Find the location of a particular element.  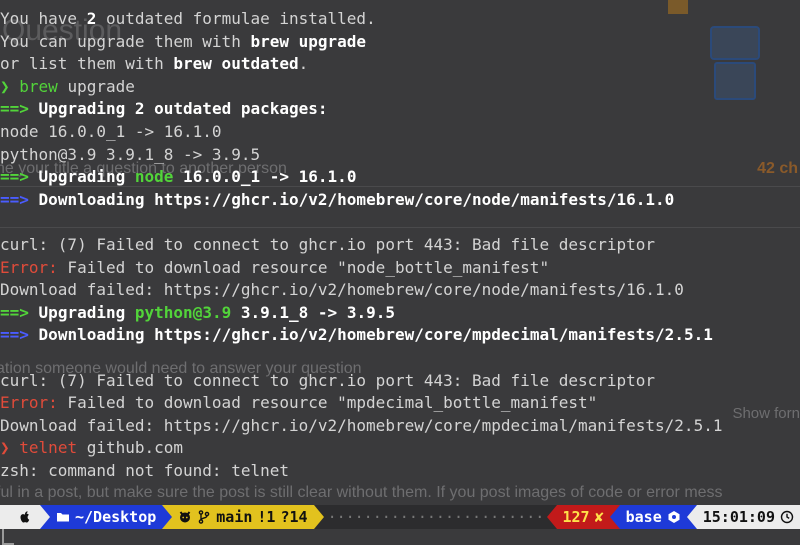

apple-segment is located at coordinates (20, 517).